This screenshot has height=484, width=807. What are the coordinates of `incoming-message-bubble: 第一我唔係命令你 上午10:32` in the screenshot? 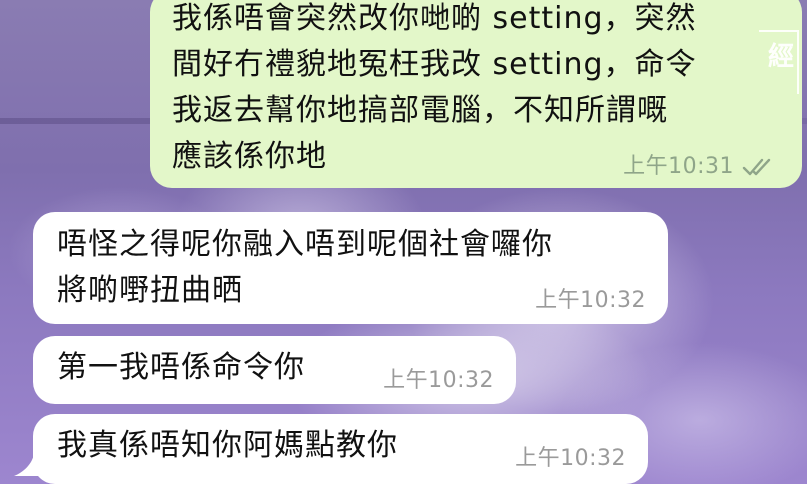 It's located at (274, 370).